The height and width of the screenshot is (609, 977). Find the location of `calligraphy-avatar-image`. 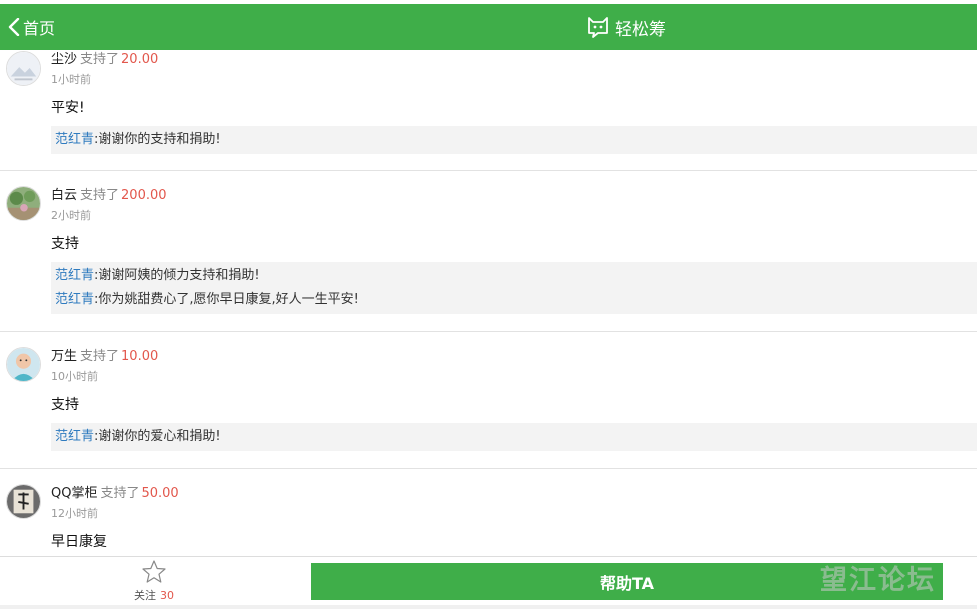

calligraphy-avatar-image is located at coordinates (23, 501).